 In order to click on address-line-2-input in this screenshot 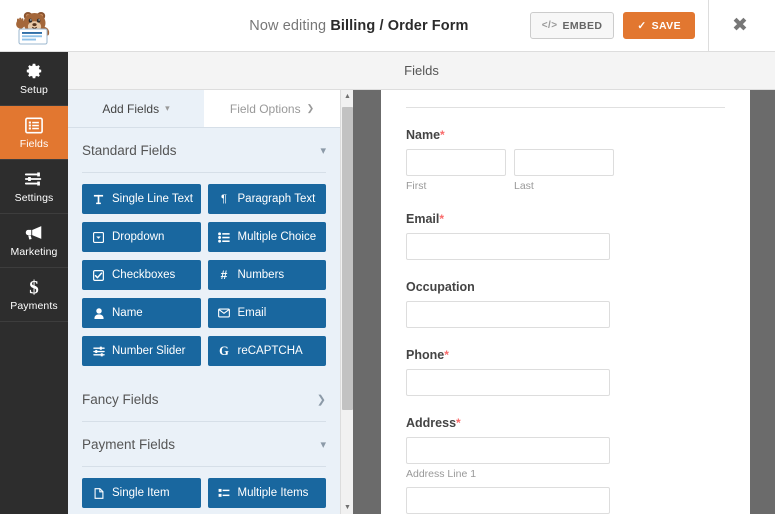, I will do `click(508, 500)`.